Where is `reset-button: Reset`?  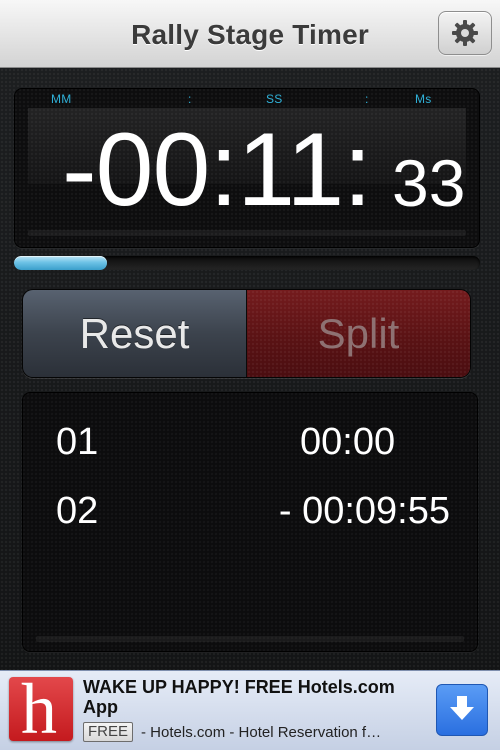
reset-button: Reset is located at coordinates (135, 333).